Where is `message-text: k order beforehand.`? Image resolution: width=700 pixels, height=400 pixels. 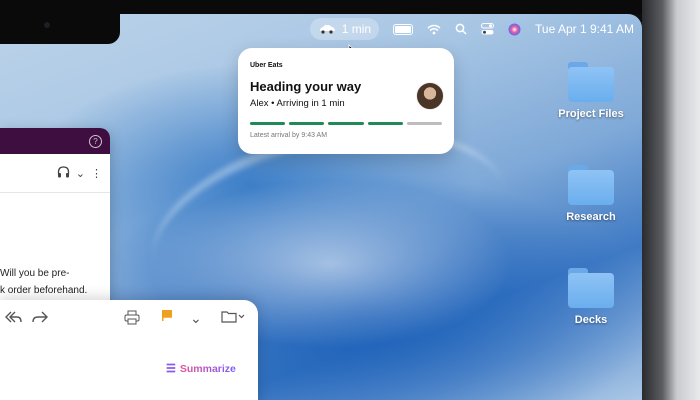
message-text: k order beforehand. is located at coordinates (44, 290).